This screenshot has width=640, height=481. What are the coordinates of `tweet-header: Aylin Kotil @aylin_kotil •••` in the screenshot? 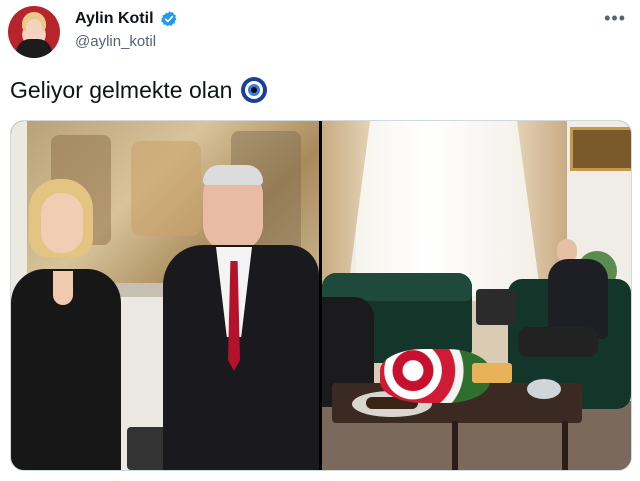 It's located at (320, 32).